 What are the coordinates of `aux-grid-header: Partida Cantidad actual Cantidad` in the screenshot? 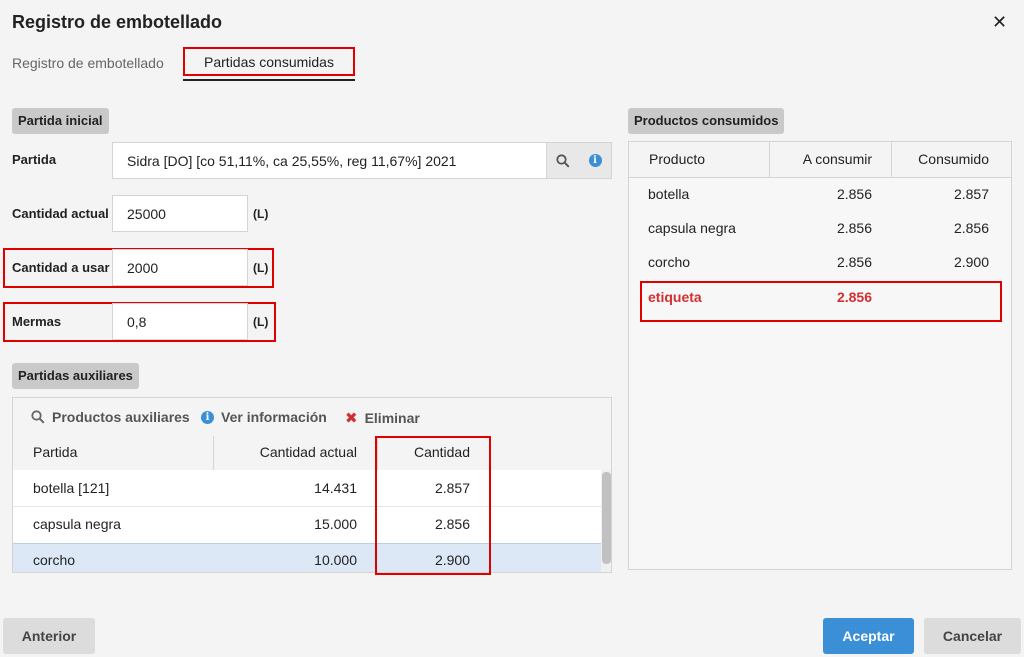 It's located at (312, 453).